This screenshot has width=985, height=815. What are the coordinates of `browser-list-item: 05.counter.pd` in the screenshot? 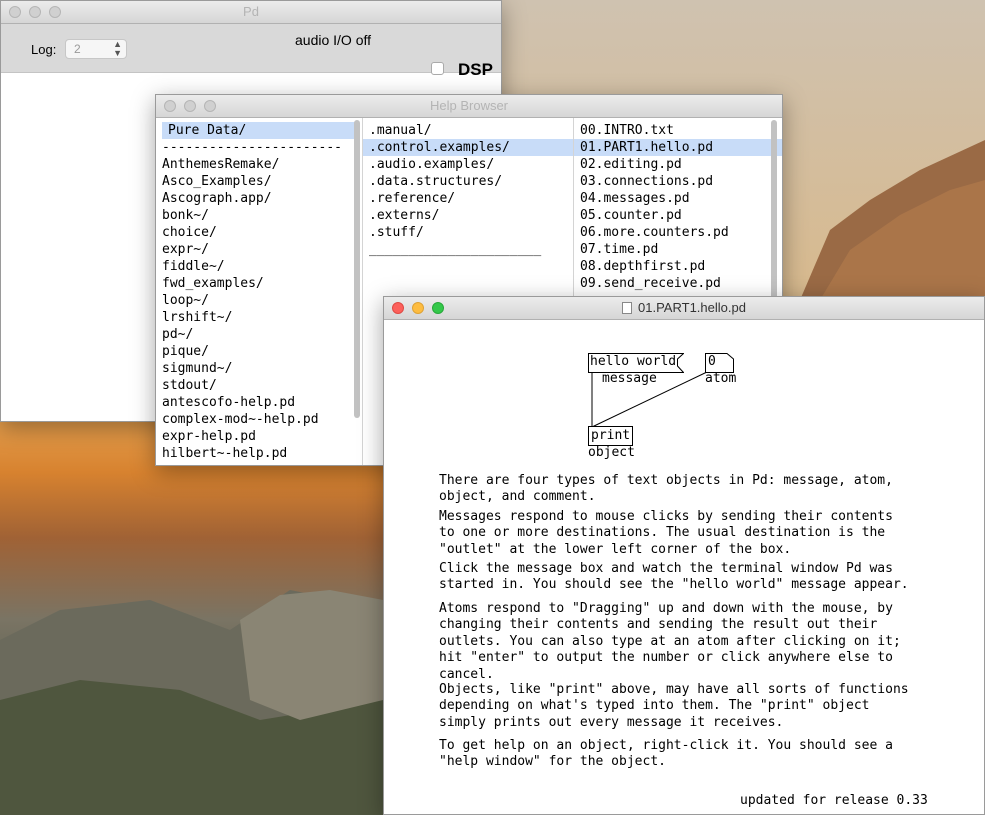 It's located at (678, 215).